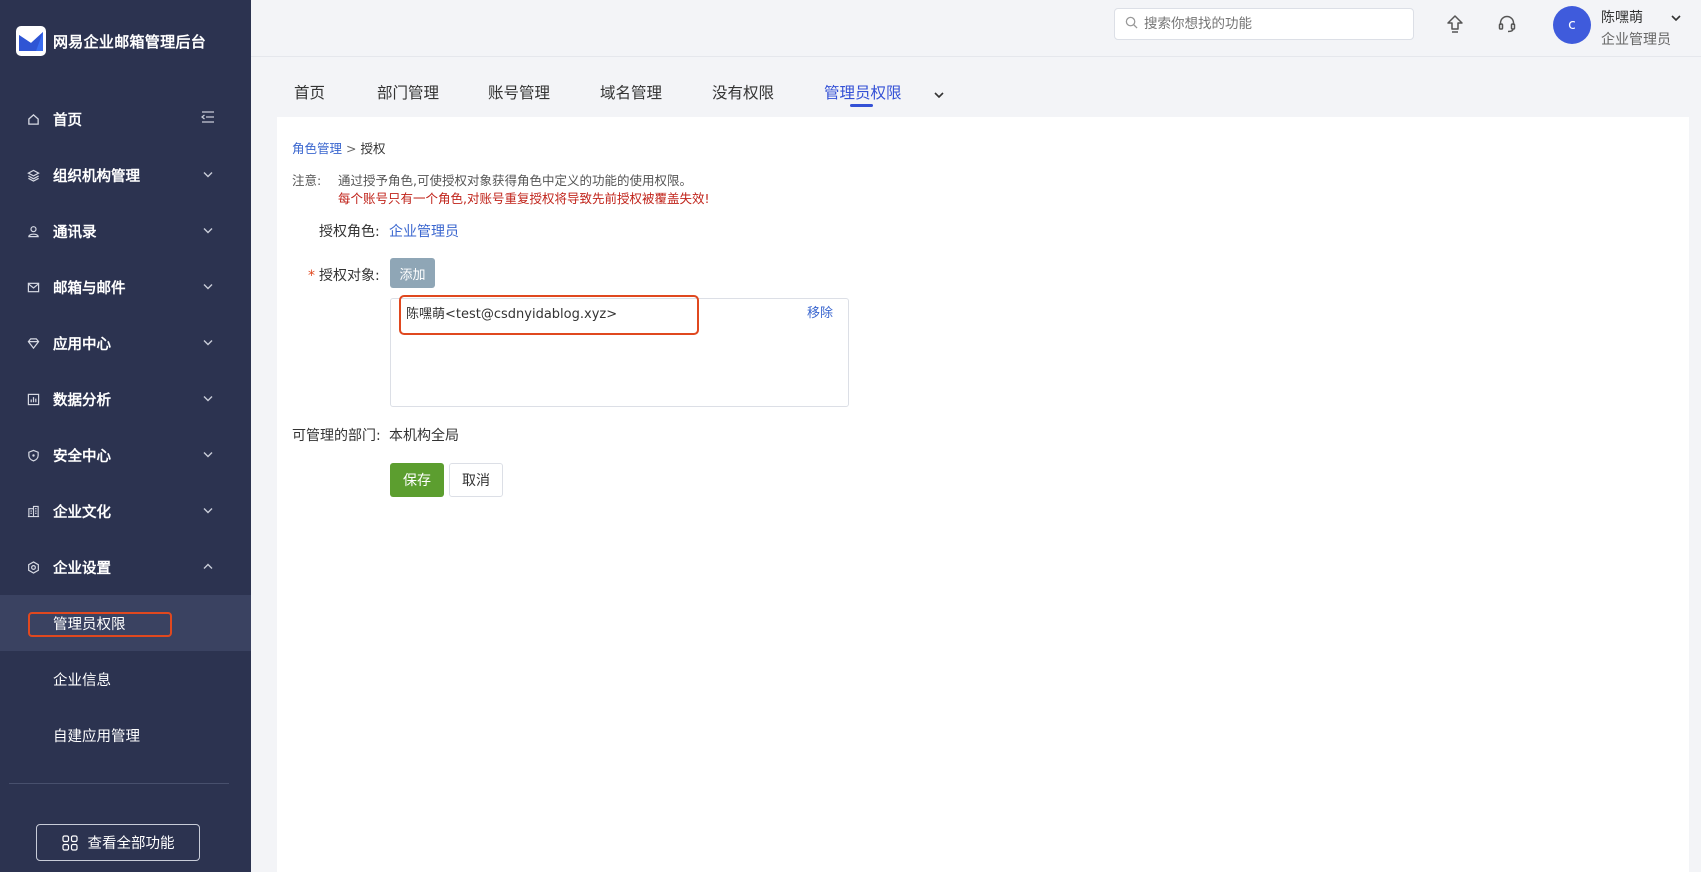  I want to click on warning-text: 每个账号只有一个角色,对账号重复授权将导致先前授权被覆盖失效!, so click(524, 198).